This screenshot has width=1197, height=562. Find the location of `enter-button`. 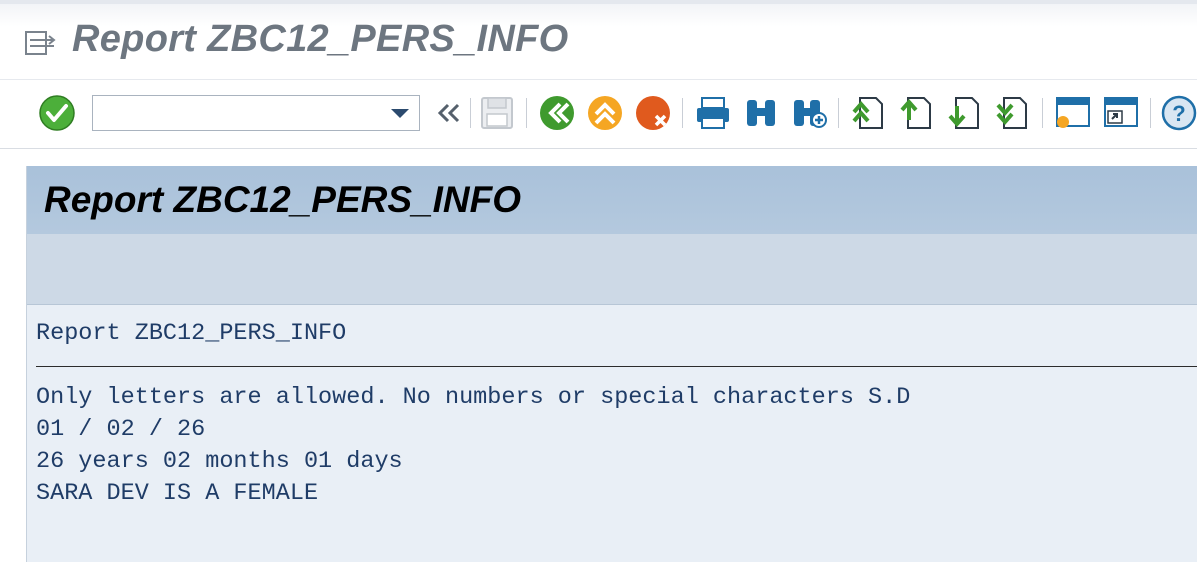

enter-button is located at coordinates (57, 113).